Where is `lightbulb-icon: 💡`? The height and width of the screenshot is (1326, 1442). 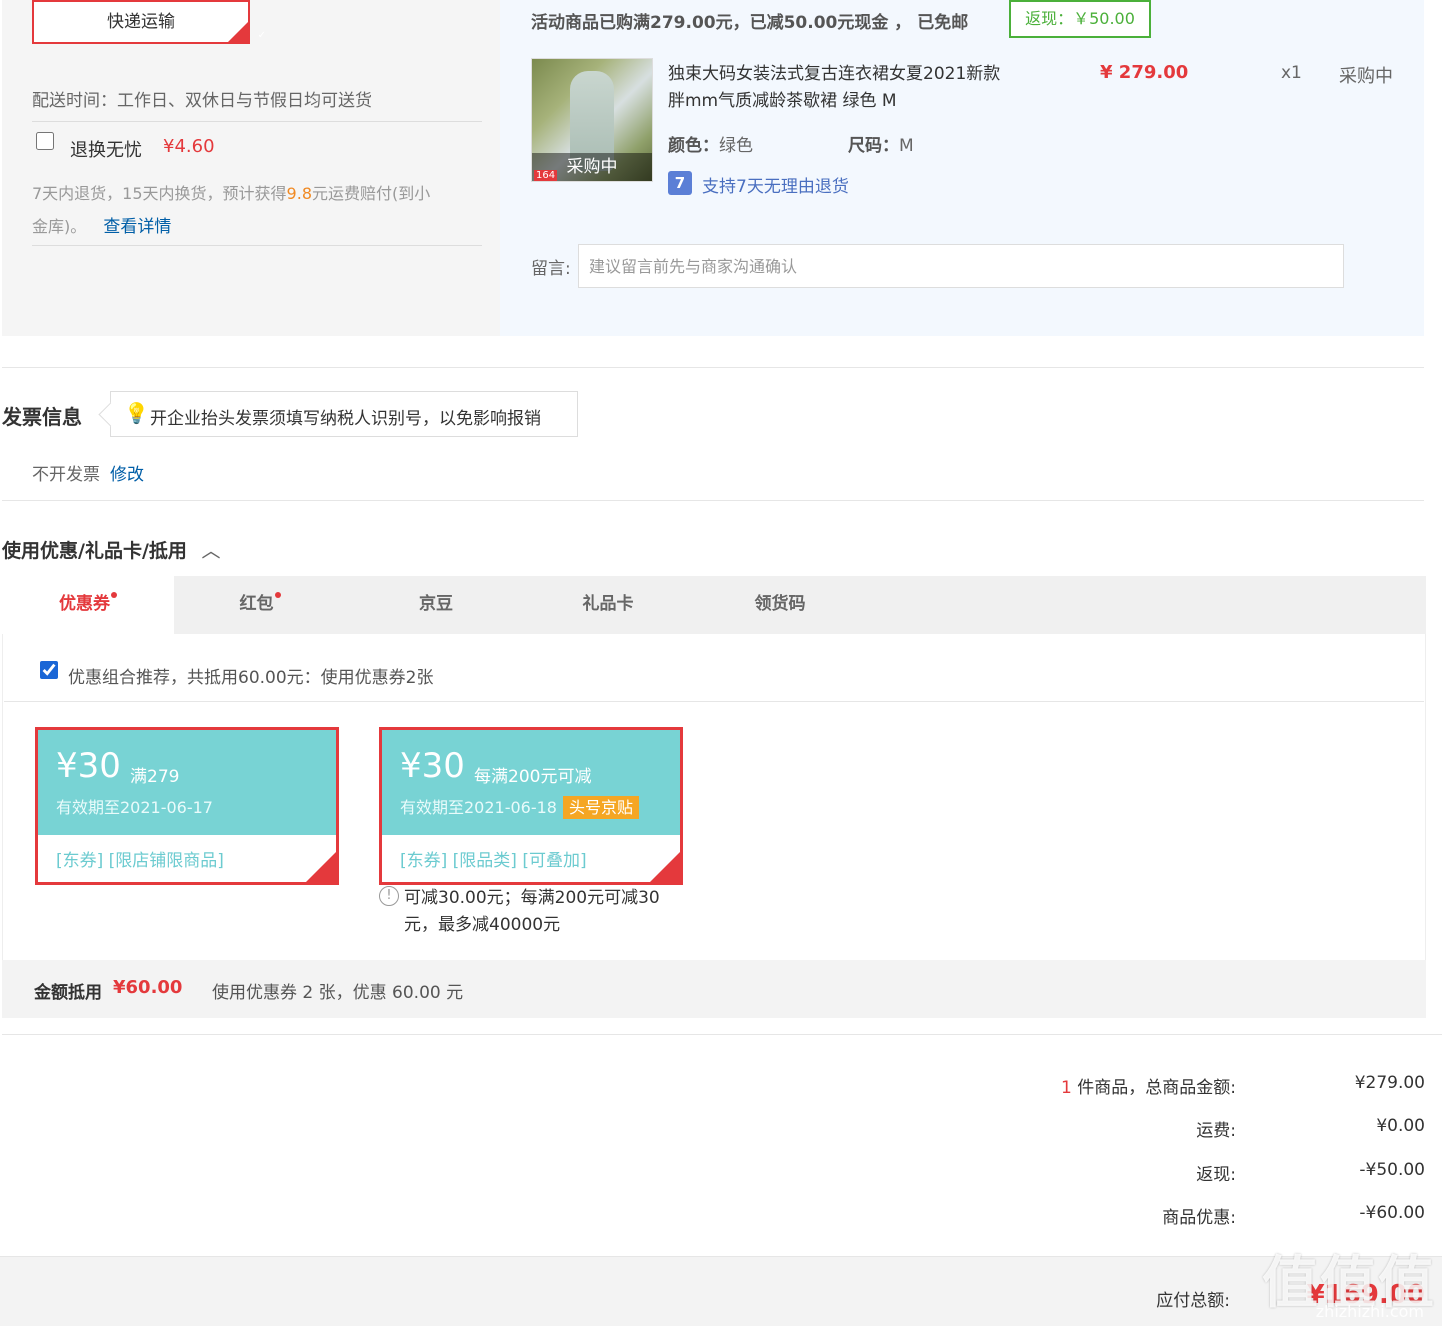 lightbulb-icon: 💡 is located at coordinates (136, 413).